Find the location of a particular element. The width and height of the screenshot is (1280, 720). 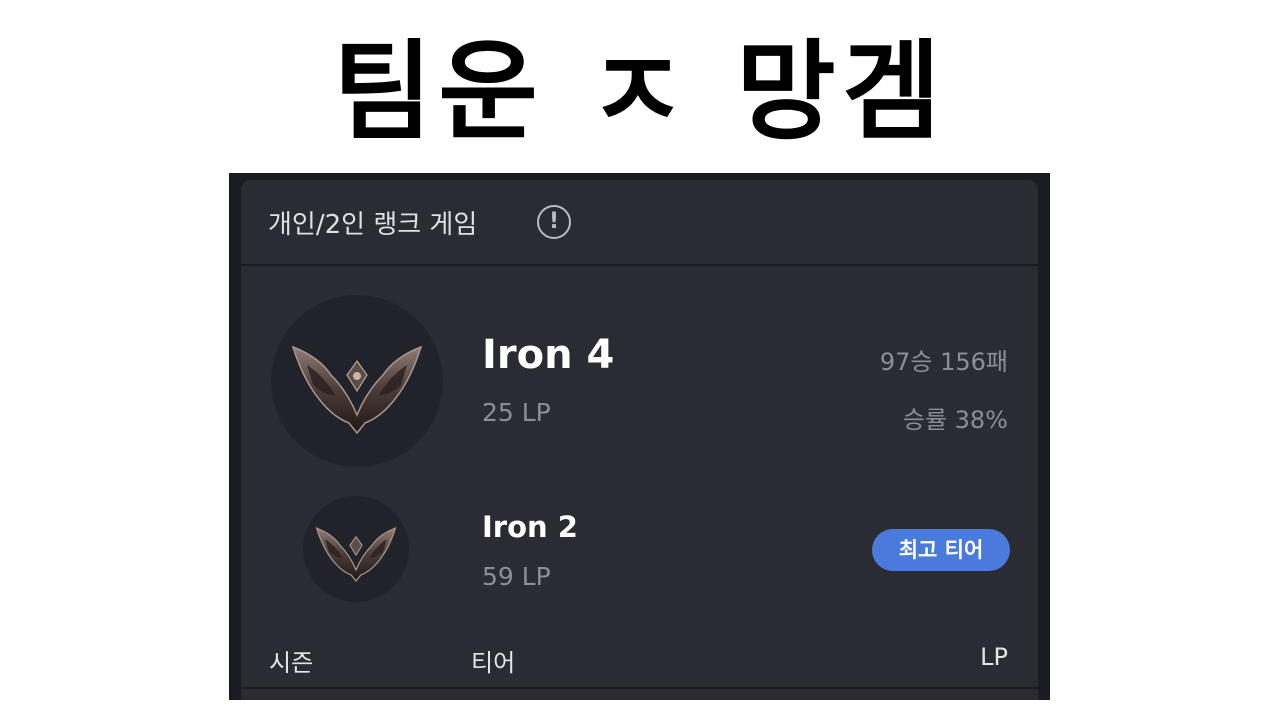

best-tier-lp: 59 LP is located at coordinates (516, 576).